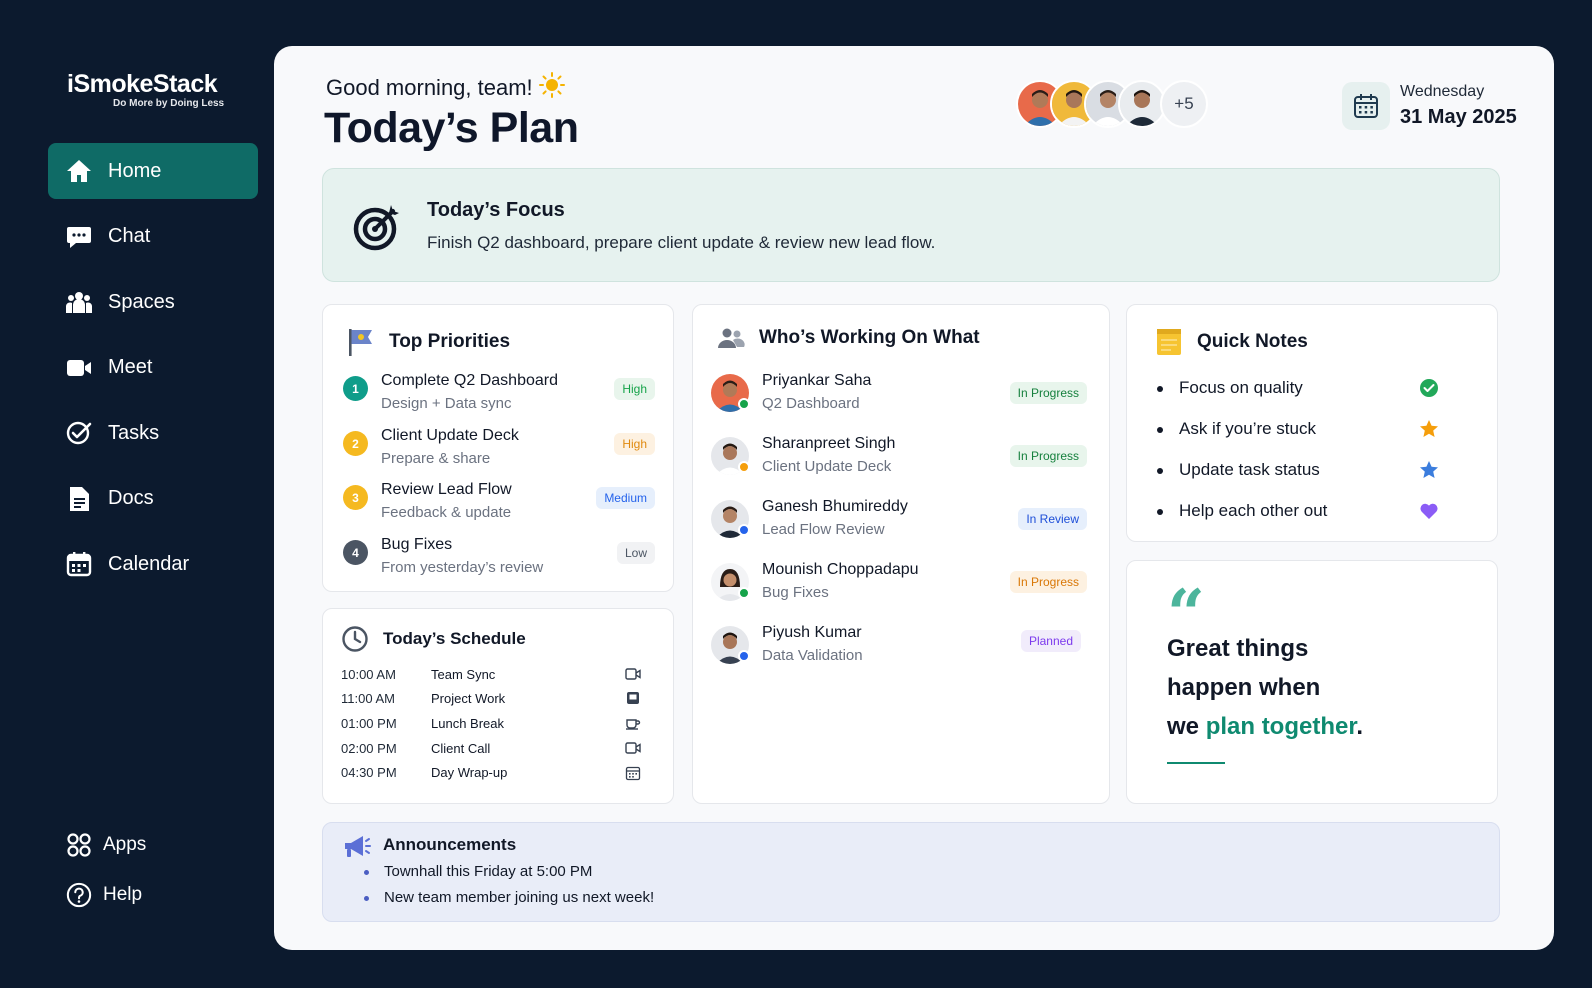  I want to click on note-item: Help each other out, so click(1307, 512).